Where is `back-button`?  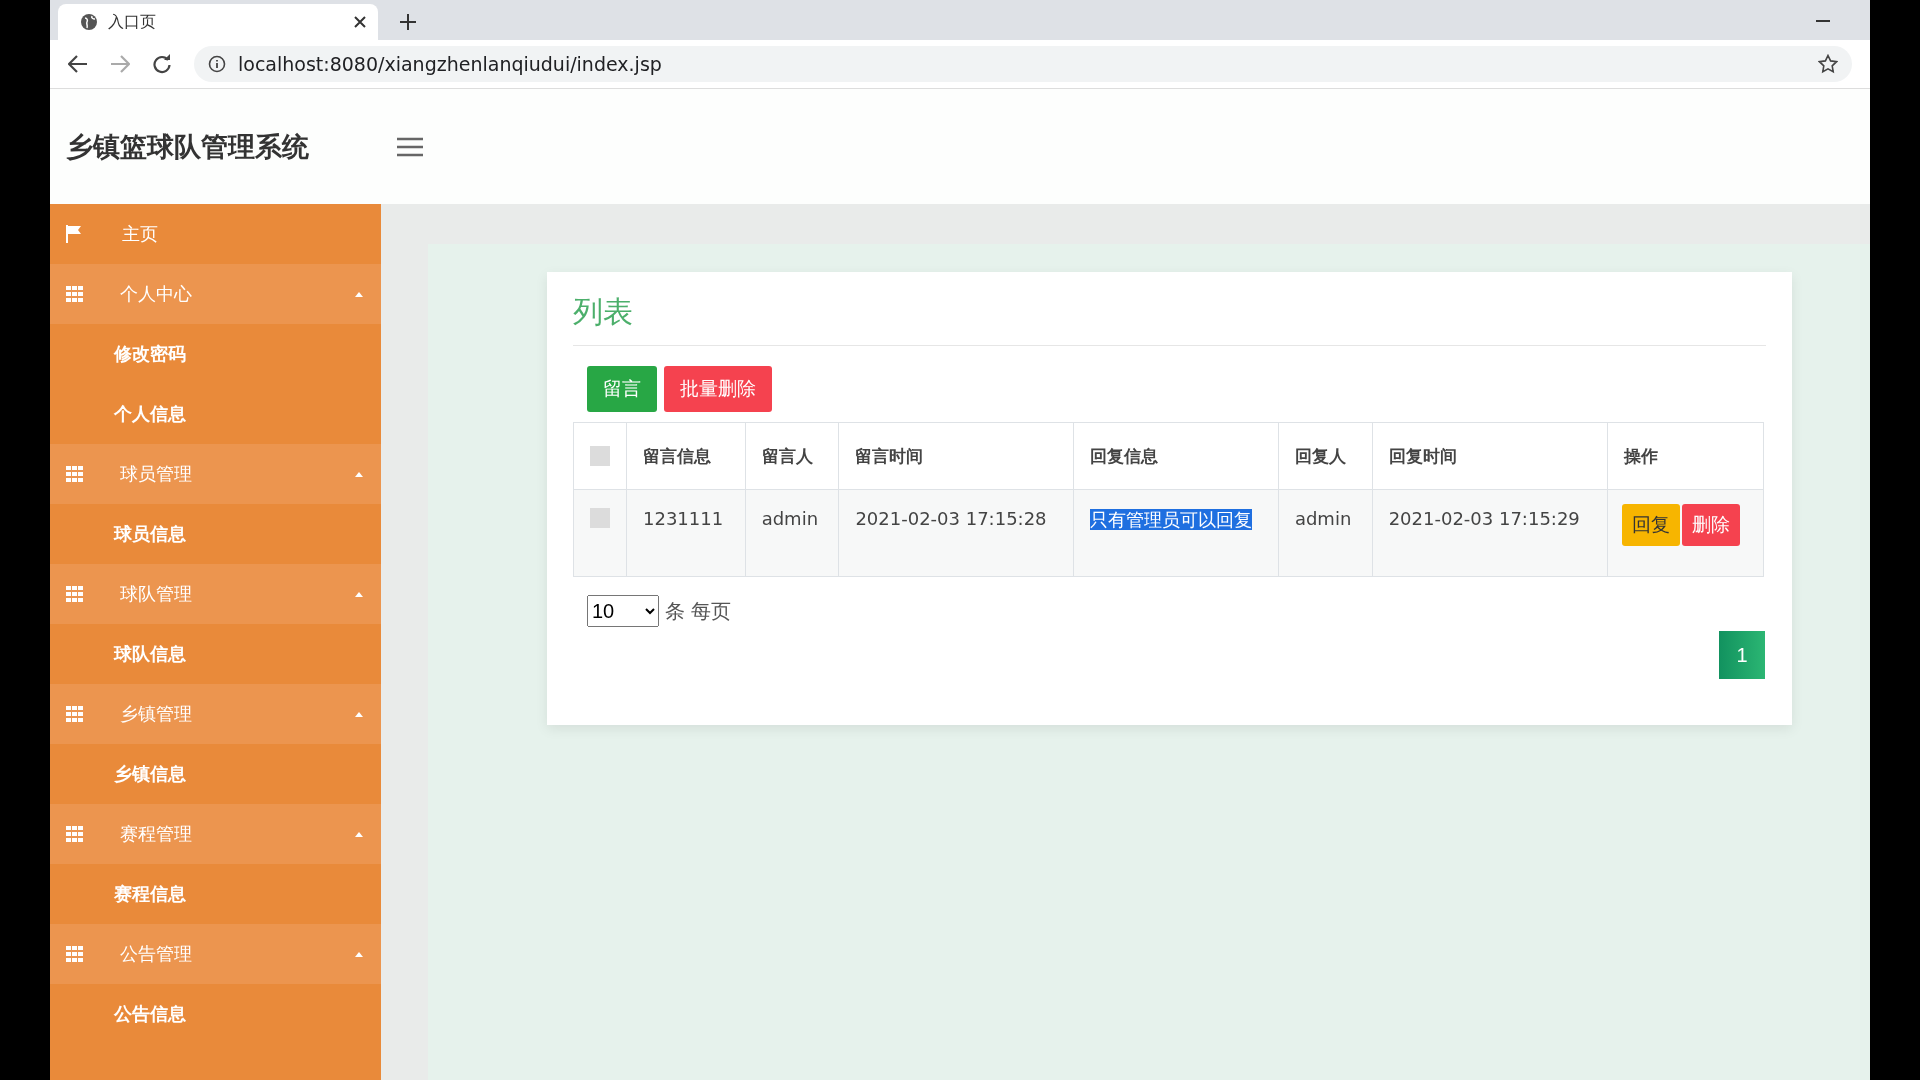 back-button is located at coordinates (78, 64).